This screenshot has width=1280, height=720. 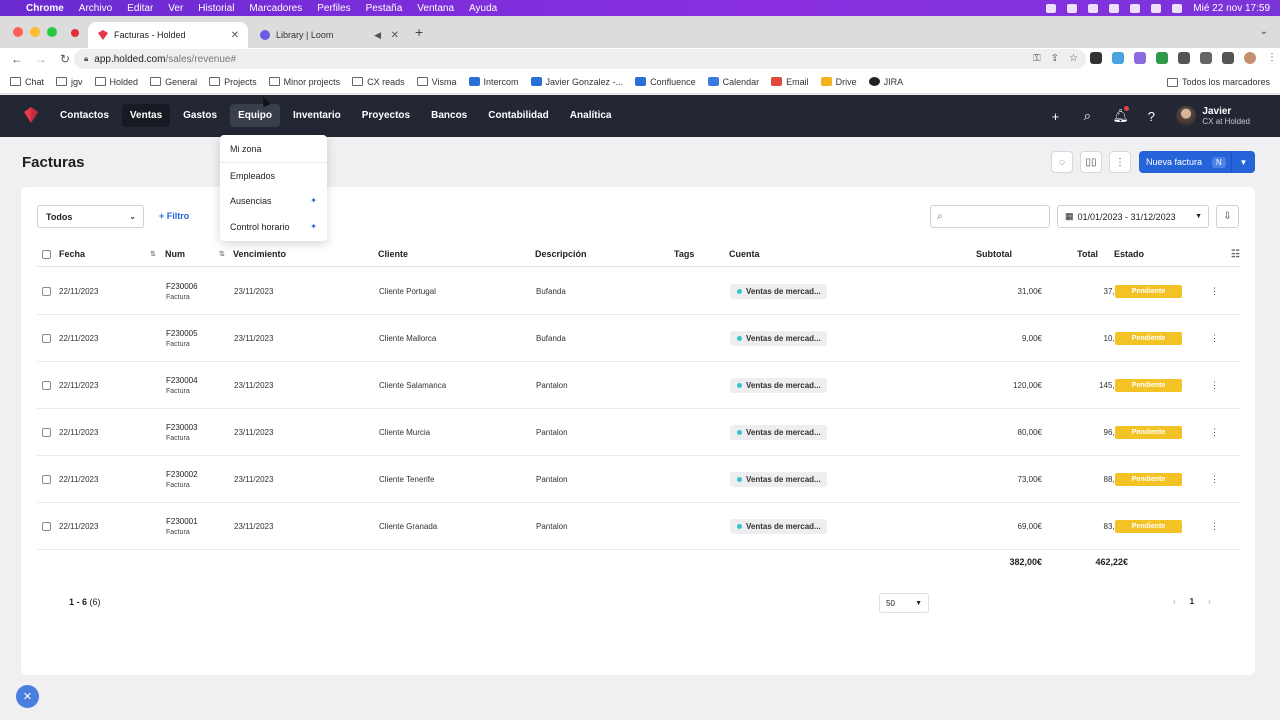 I want to click on col-vencimiento: Vencimiento, so click(x=259, y=254).